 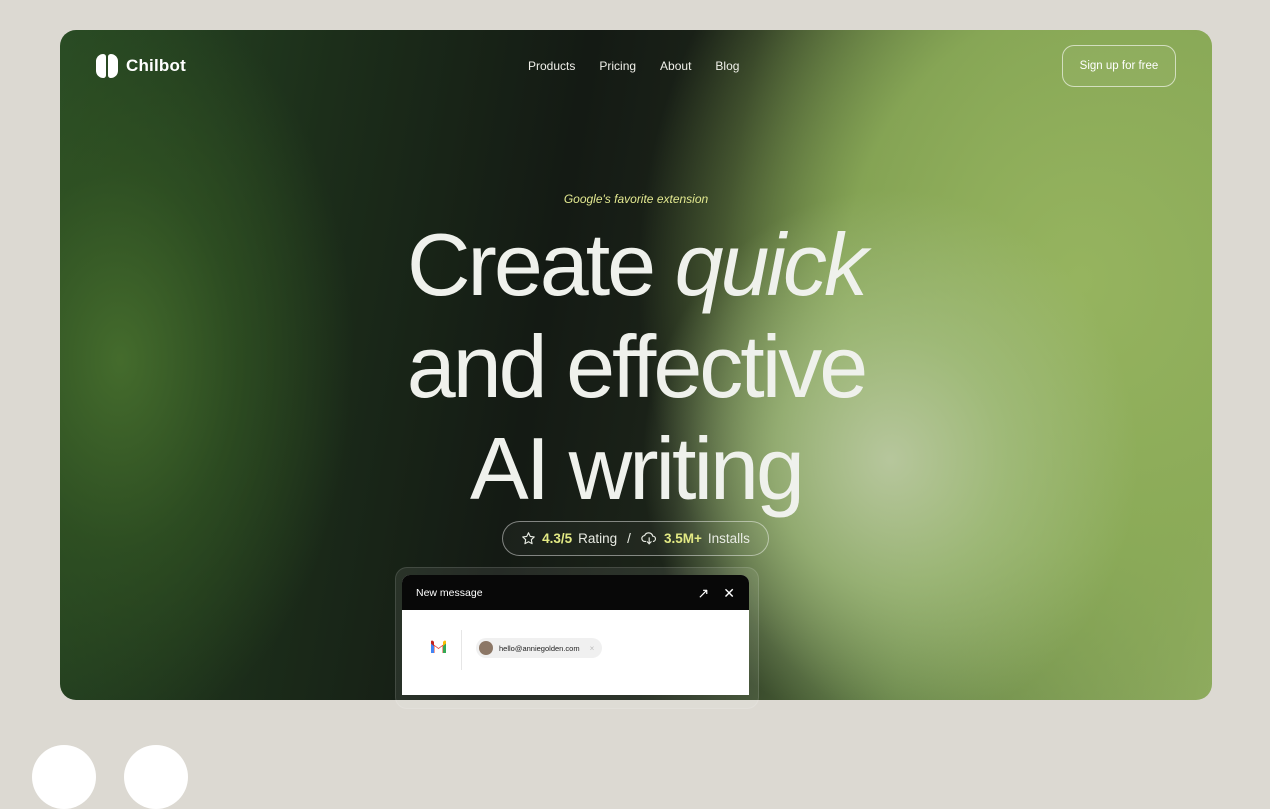 What do you see at coordinates (716, 593) in the screenshot?
I see `compose-actions: ↗ ✕` at bounding box center [716, 593].